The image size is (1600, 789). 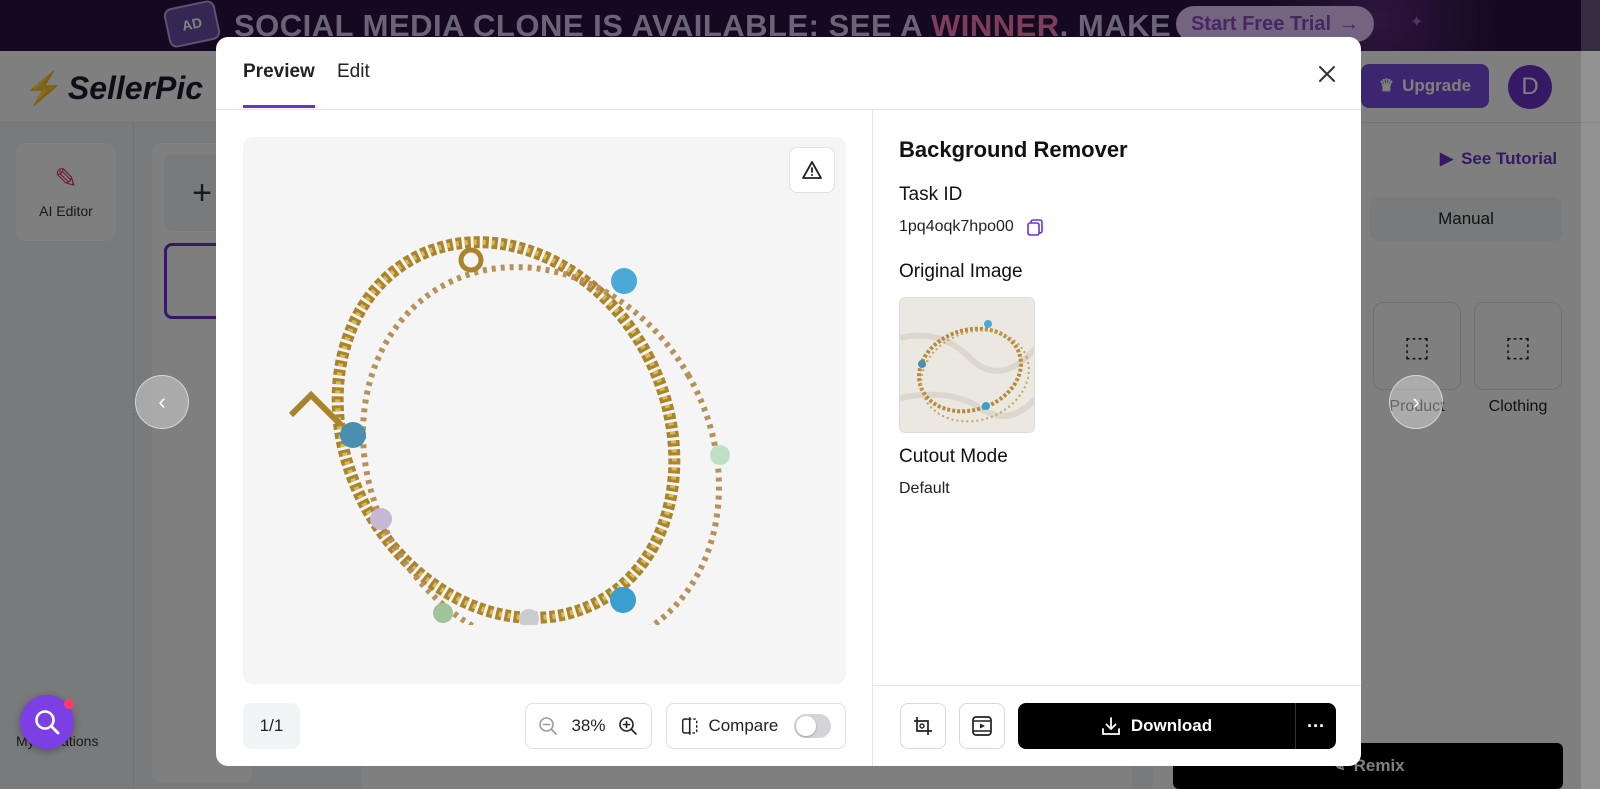 I want to click on chevron-left-icon: ‹, so click(x=162, y=401).